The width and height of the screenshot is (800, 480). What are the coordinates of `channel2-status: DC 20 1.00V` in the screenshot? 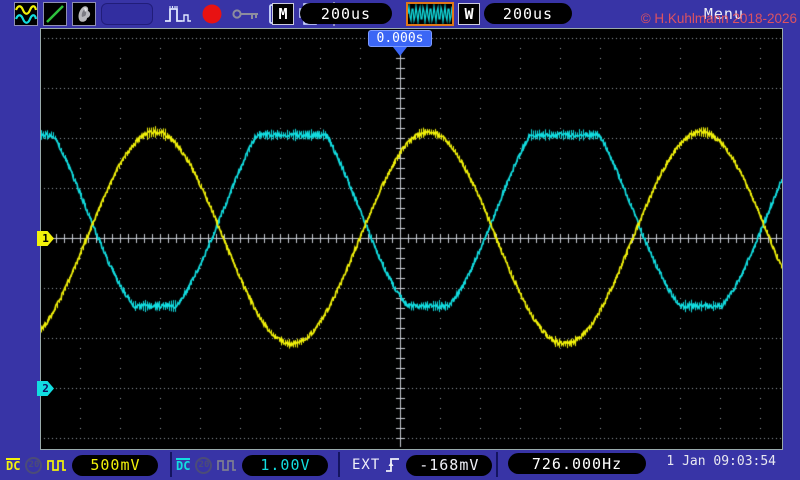 It's located at (252, 465).